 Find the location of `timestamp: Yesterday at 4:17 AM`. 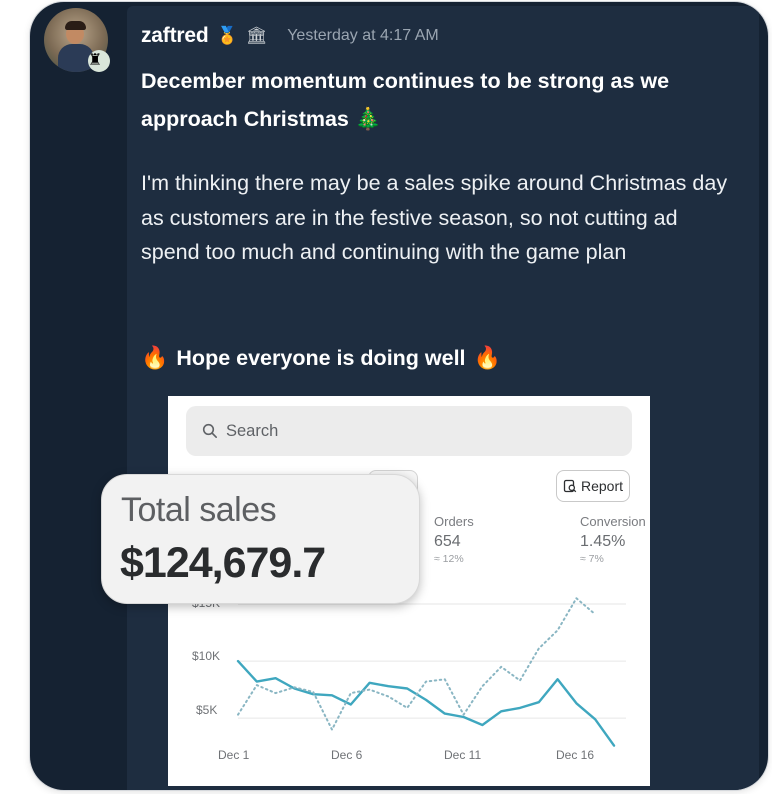

timestamp: Yesterday at 4:17 AM is located at coordinates (363, 35).